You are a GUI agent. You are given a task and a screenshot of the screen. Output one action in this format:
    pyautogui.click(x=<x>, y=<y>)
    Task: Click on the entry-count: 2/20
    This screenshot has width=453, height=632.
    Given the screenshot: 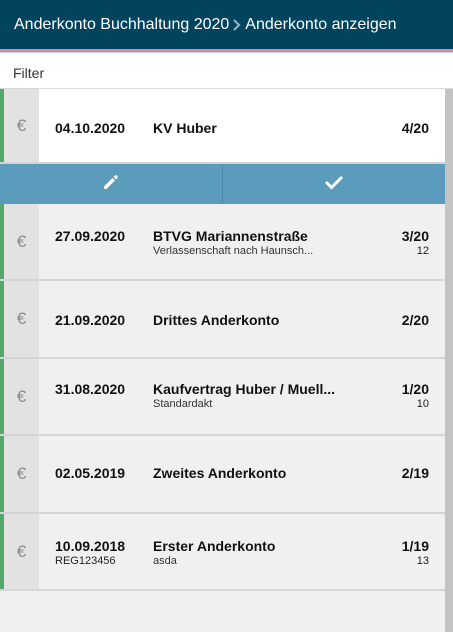 What is the action you would take?
    pyautogui.click(x=415, y=320)
    